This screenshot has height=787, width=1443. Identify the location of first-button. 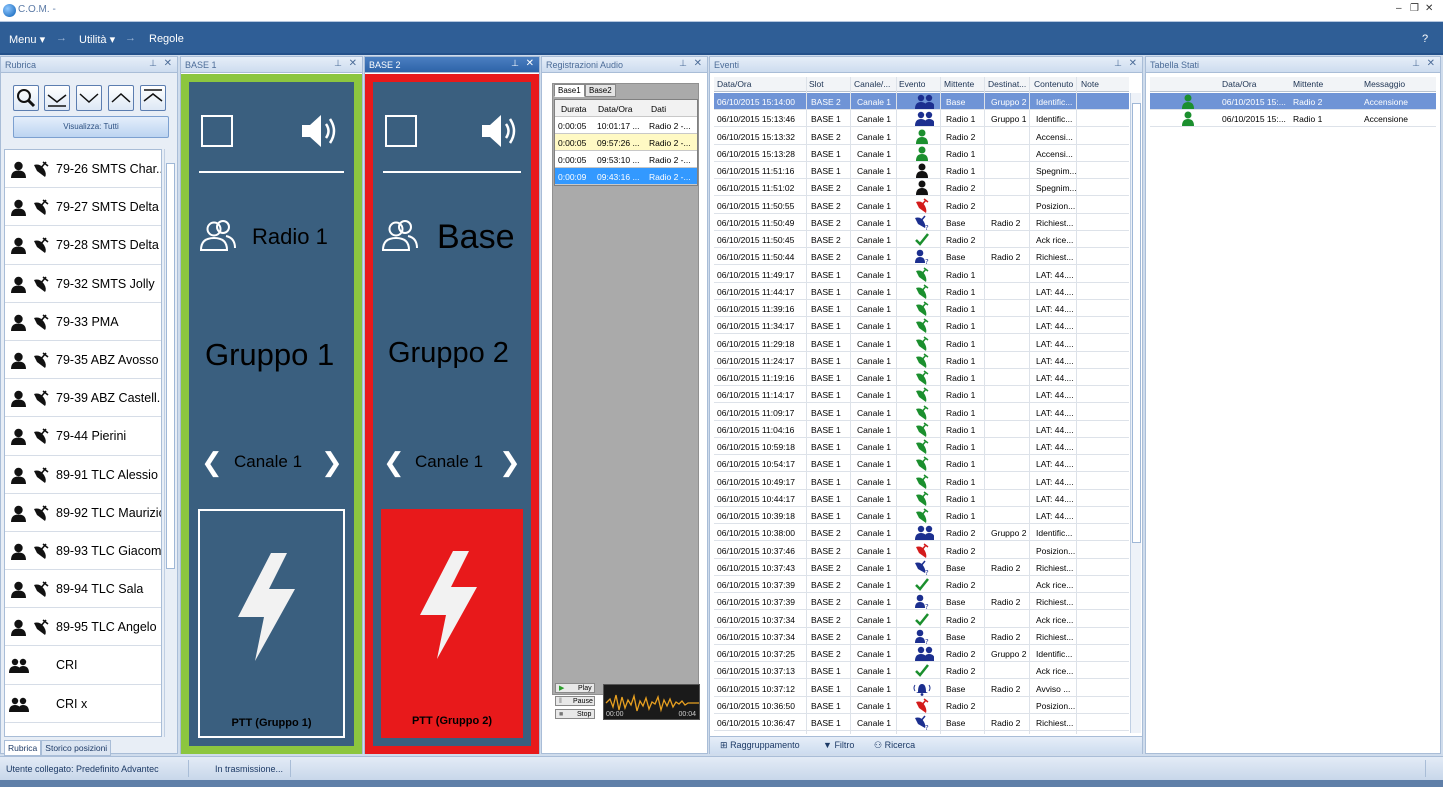
(153, 98).